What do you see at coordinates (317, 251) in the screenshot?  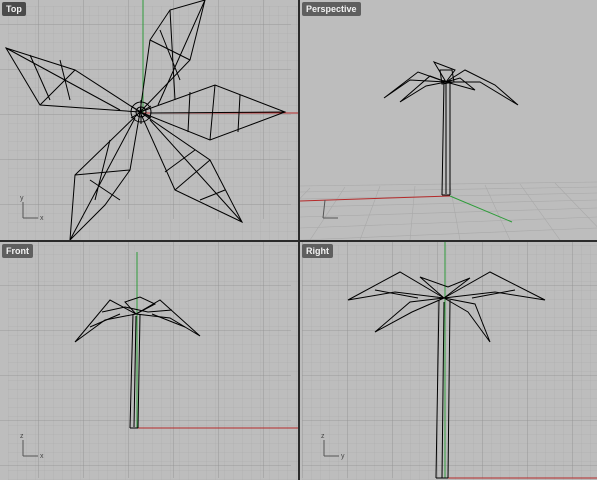 I see `viewport-label-right: Right` at bounding box center [317, 251].